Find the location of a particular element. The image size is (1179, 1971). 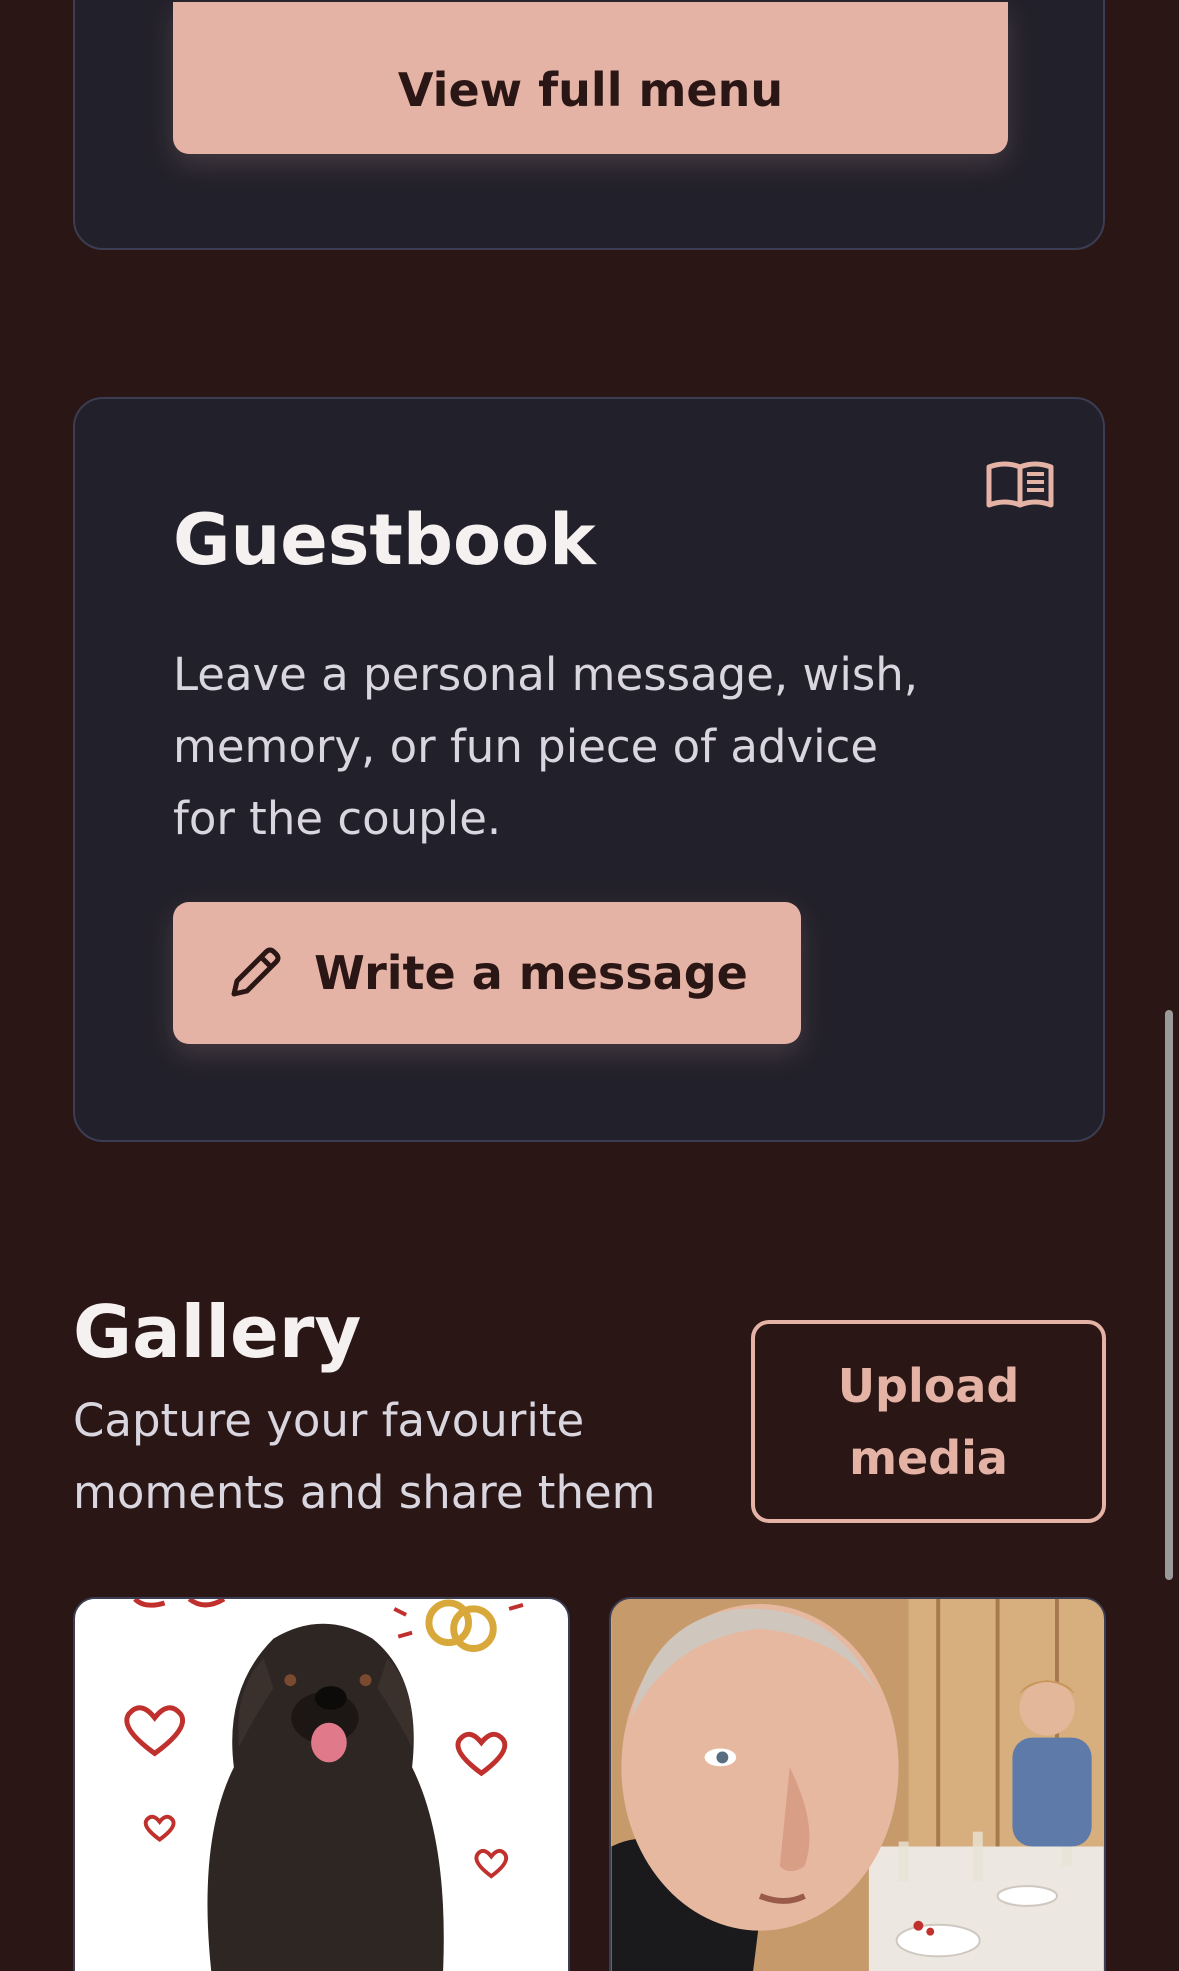

menu-card: View full menu is located at coordinates (589, 125).